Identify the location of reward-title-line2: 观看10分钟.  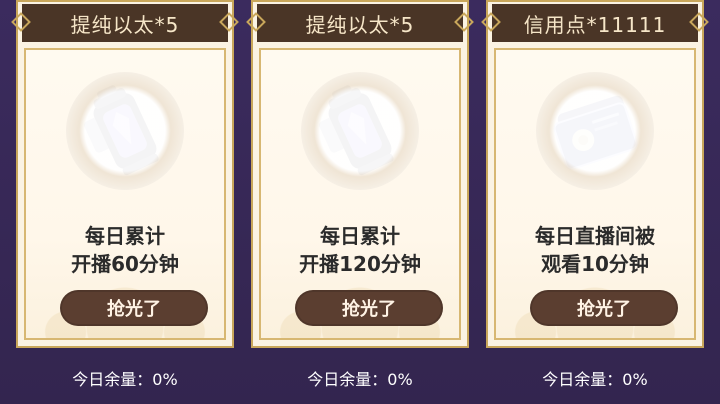
(595, 264).